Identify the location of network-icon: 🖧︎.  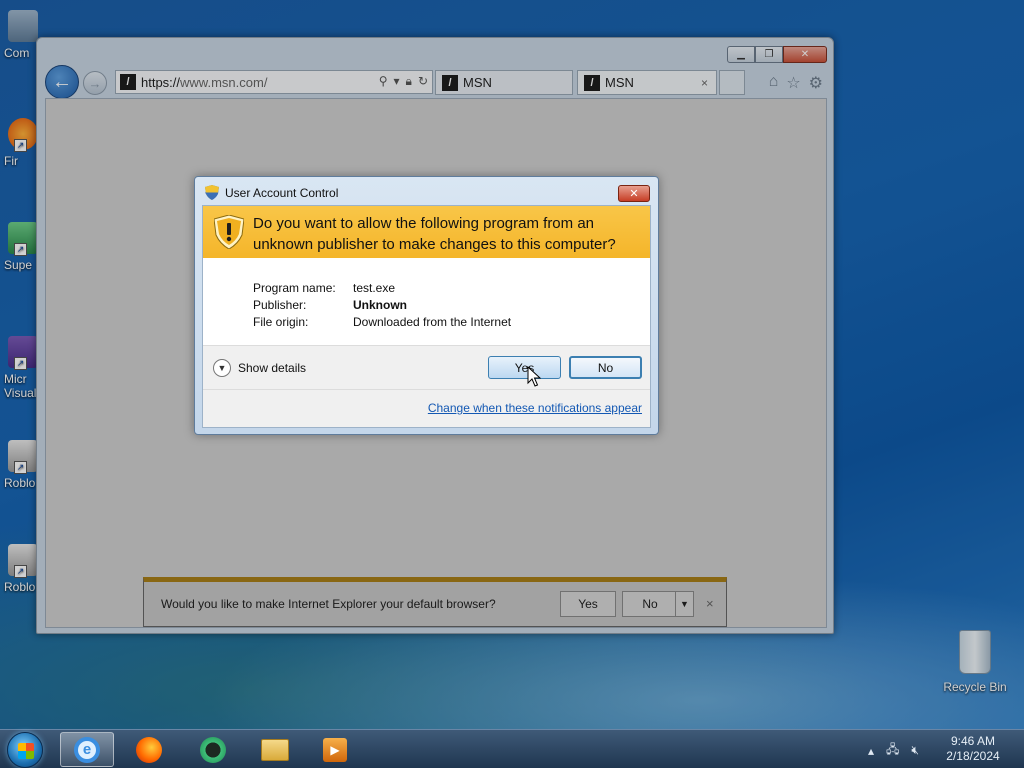
(892, 750).